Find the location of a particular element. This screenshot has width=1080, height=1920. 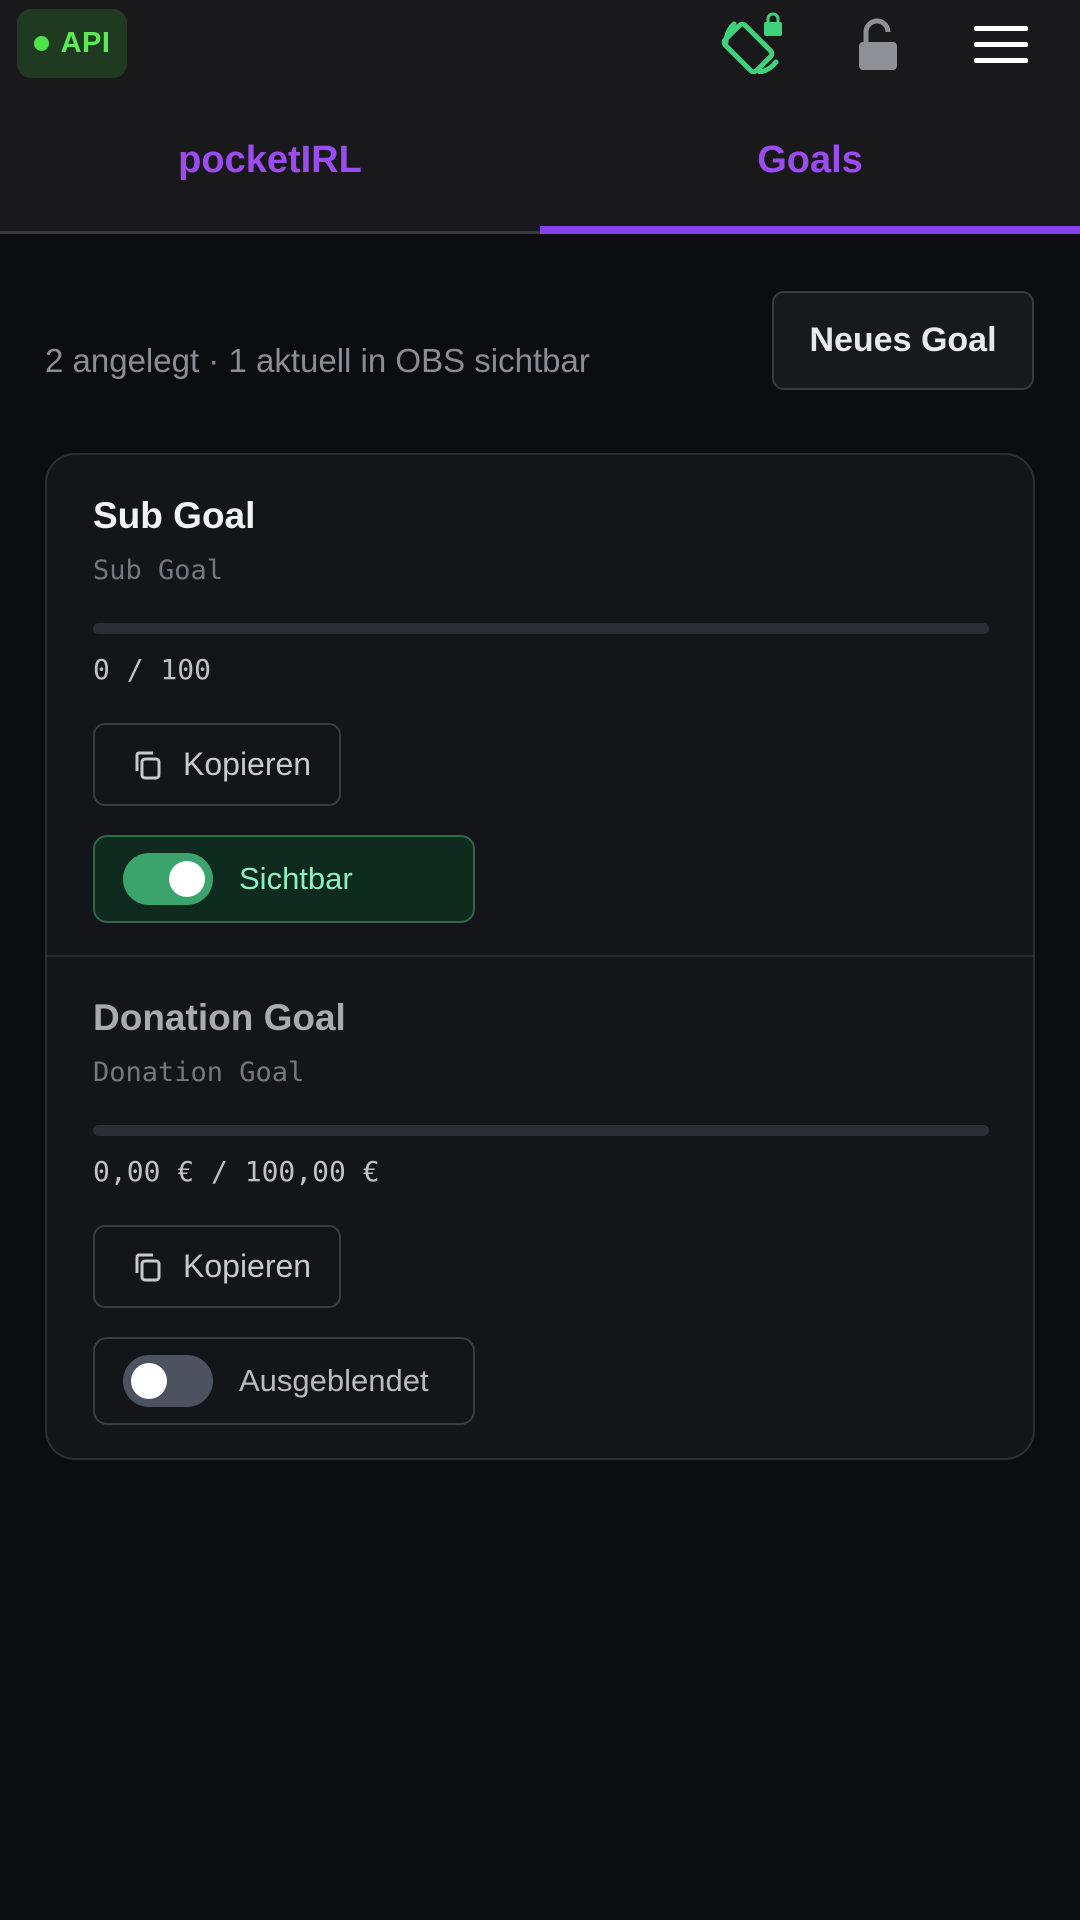

goals-summary-text: 2 angelegt · 1 aktuell in OBS sichtbar is located at coordinates (317, 360).